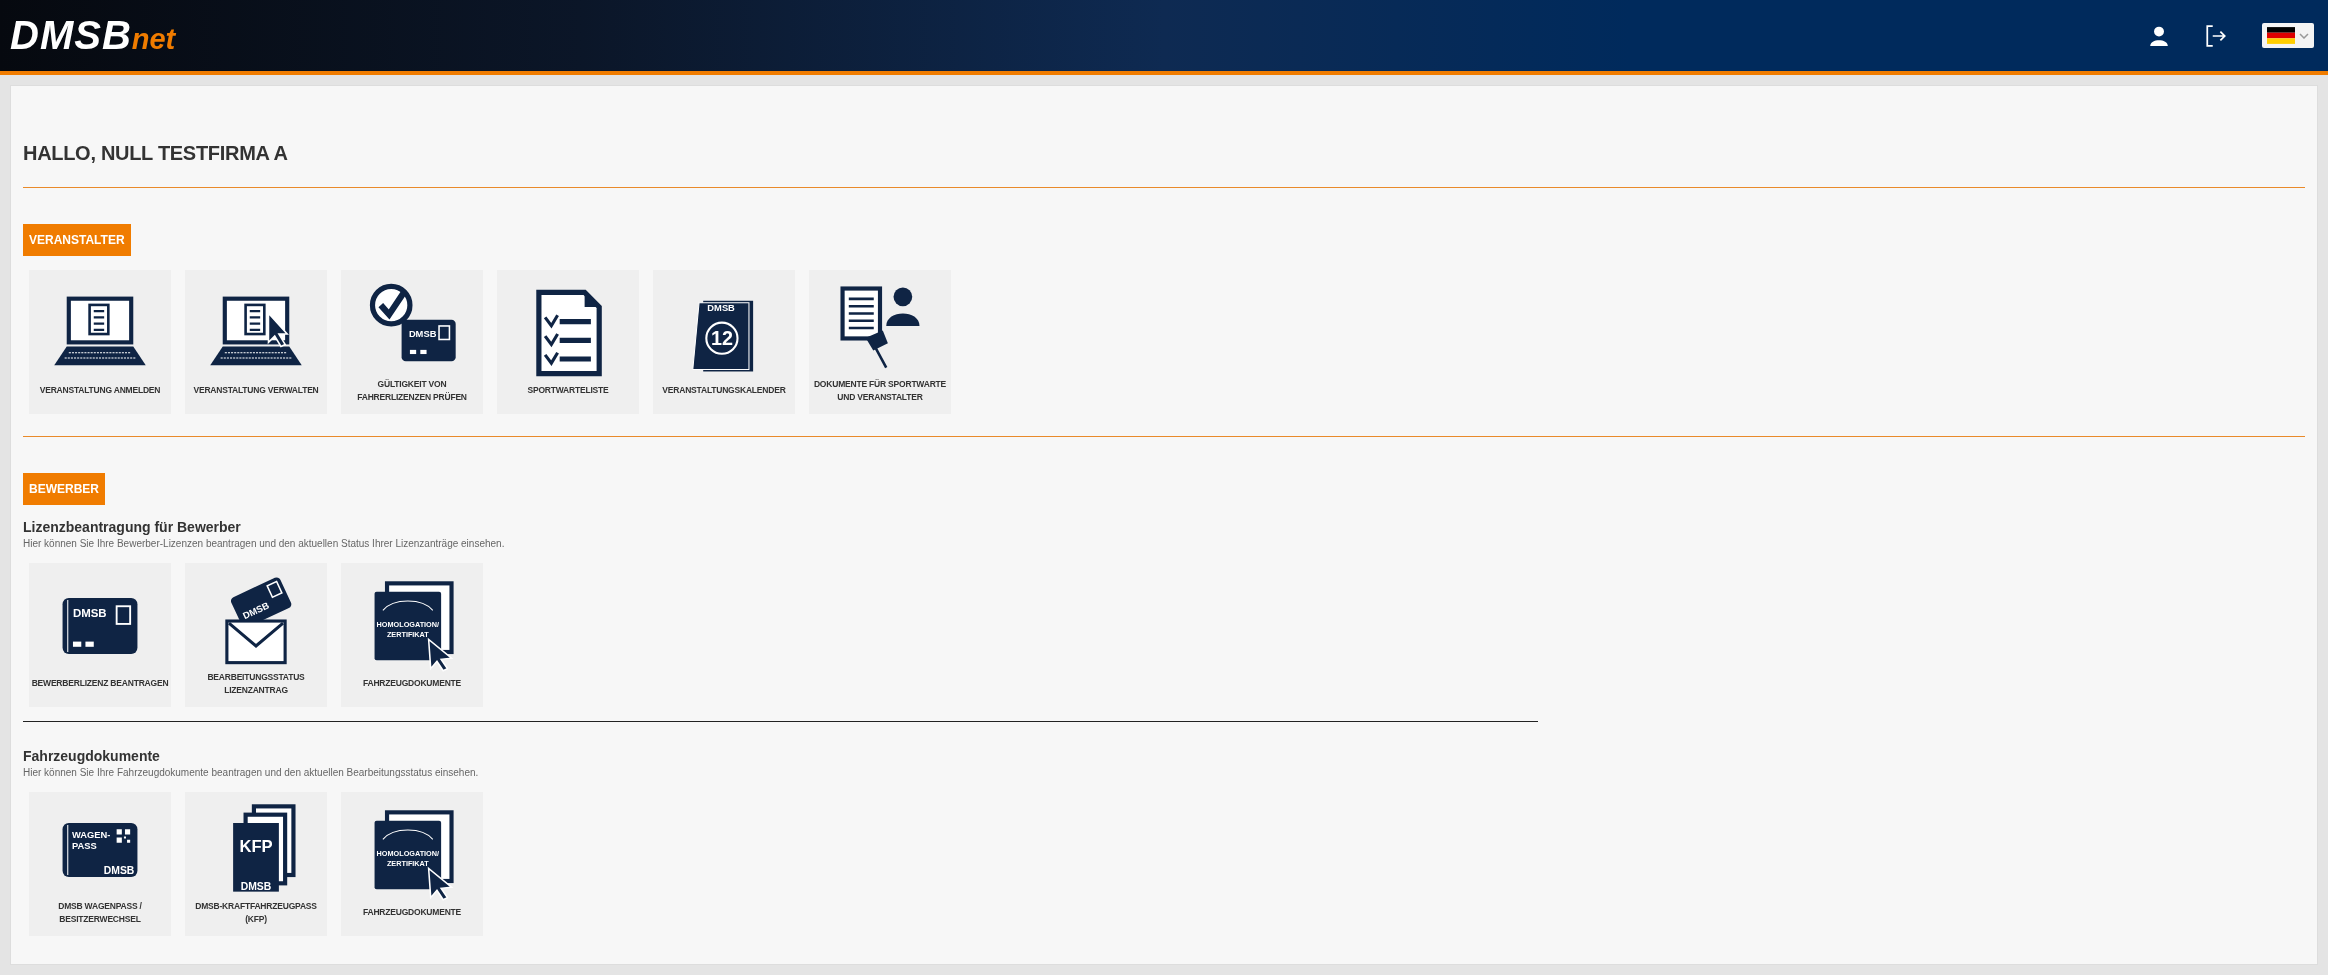 The width and height of the screenshot is (2328, 975). What do you see at coordinates (100, 342) in the screenshot?
I see `tile-link: VERANSTALTUNG ANMELDEN` at bounding box center [100, 342].